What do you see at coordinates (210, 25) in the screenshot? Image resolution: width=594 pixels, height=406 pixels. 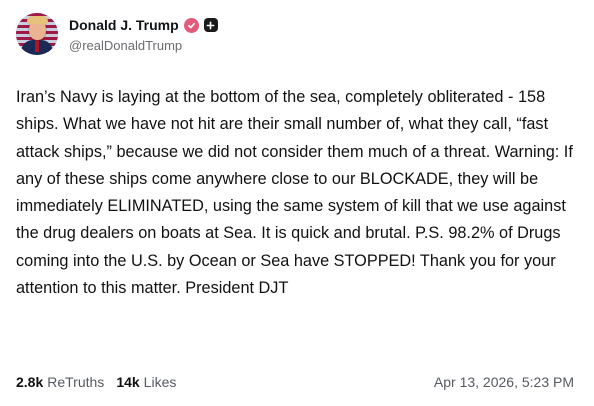 I see `plus-badge-icon` at bounding box center [210, 25].